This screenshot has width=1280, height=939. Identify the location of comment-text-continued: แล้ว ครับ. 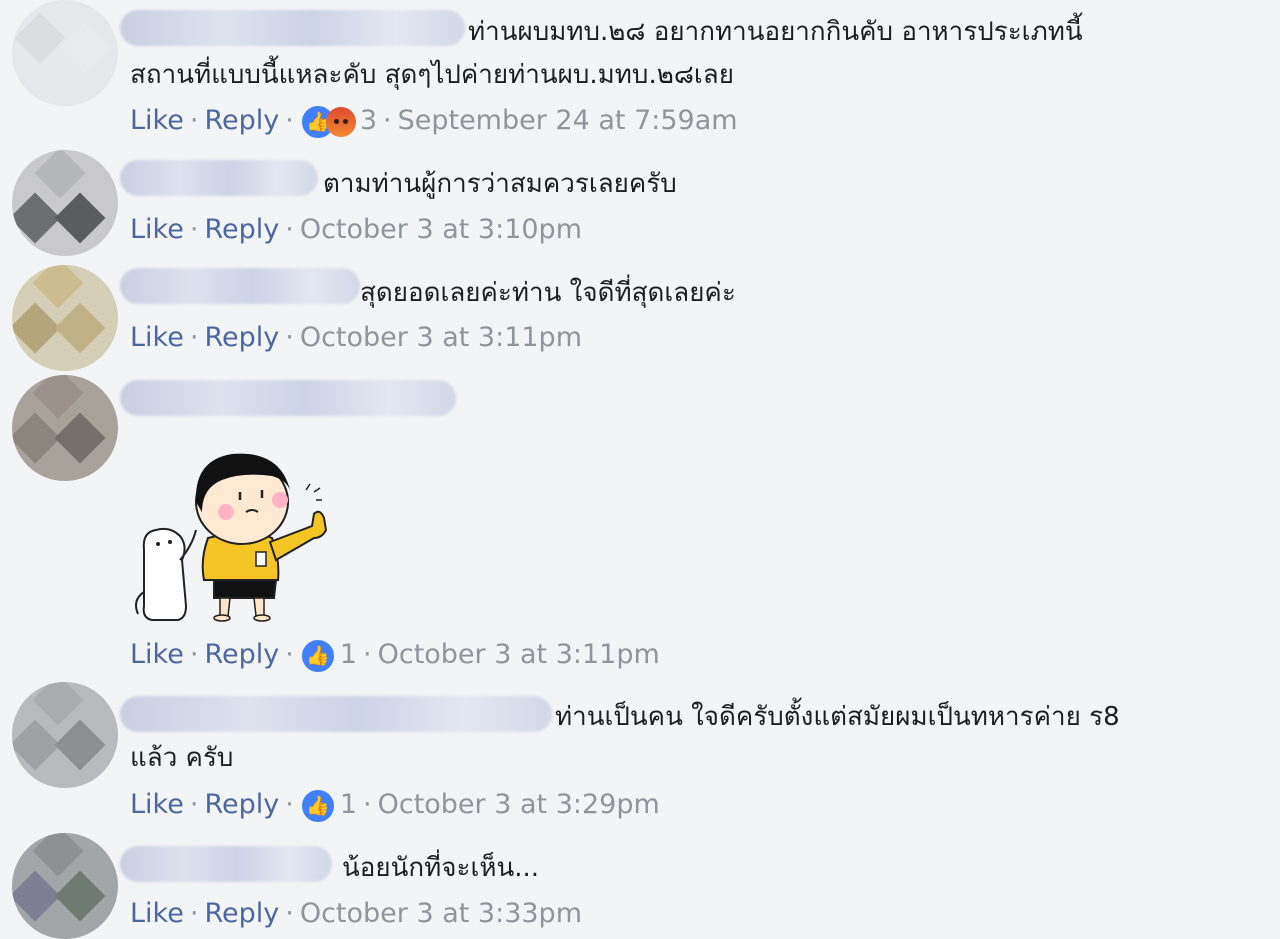
(182, 758).